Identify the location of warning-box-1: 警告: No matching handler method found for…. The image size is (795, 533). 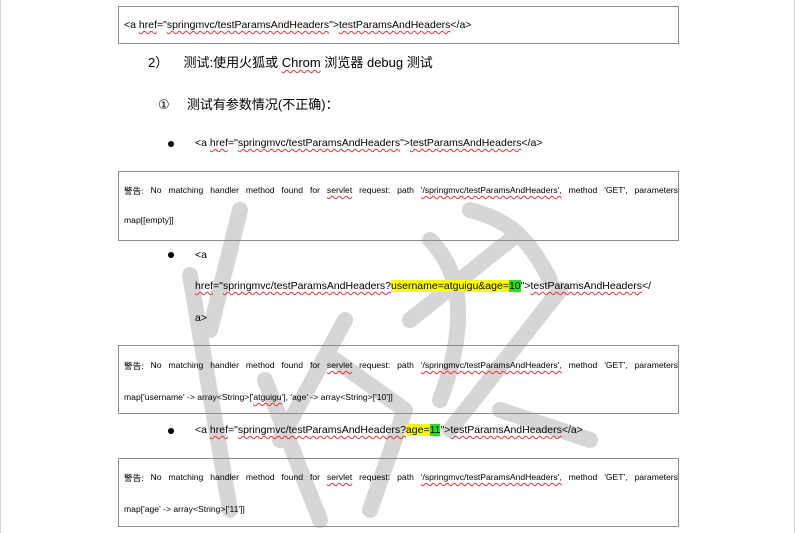
(398, 206).